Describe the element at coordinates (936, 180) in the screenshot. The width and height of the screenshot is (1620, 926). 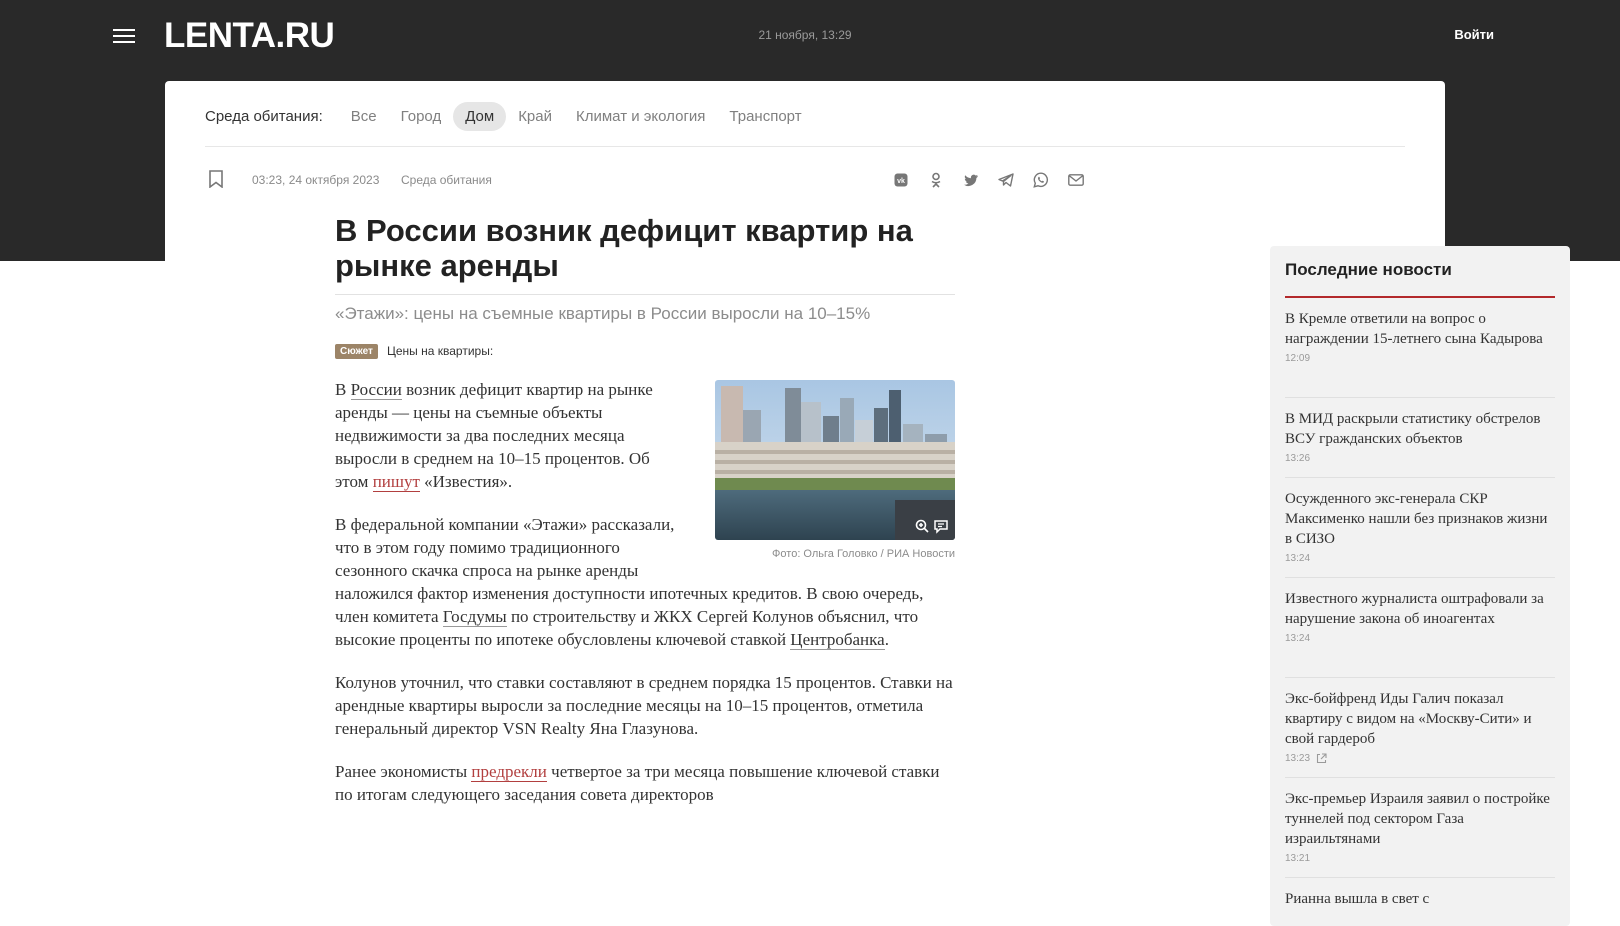
I see `ok-icon` at that location.